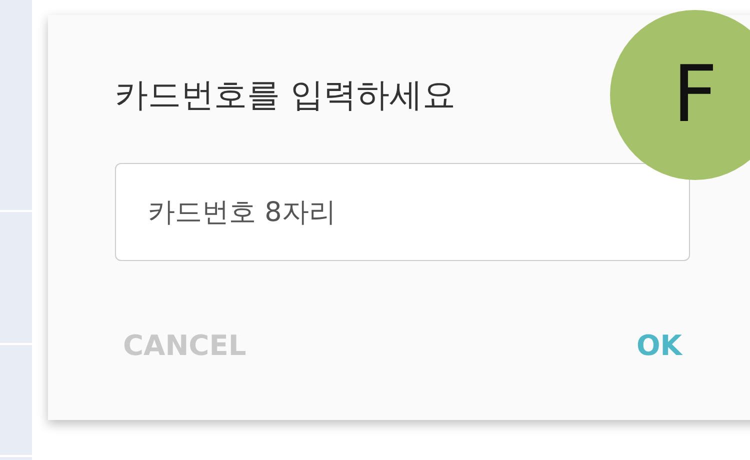  What do you see at coordinates (285, 95) in the screenshot?
I see `dialog-title: 카드번호를 입력하세요` at bounding box center [285, 95].